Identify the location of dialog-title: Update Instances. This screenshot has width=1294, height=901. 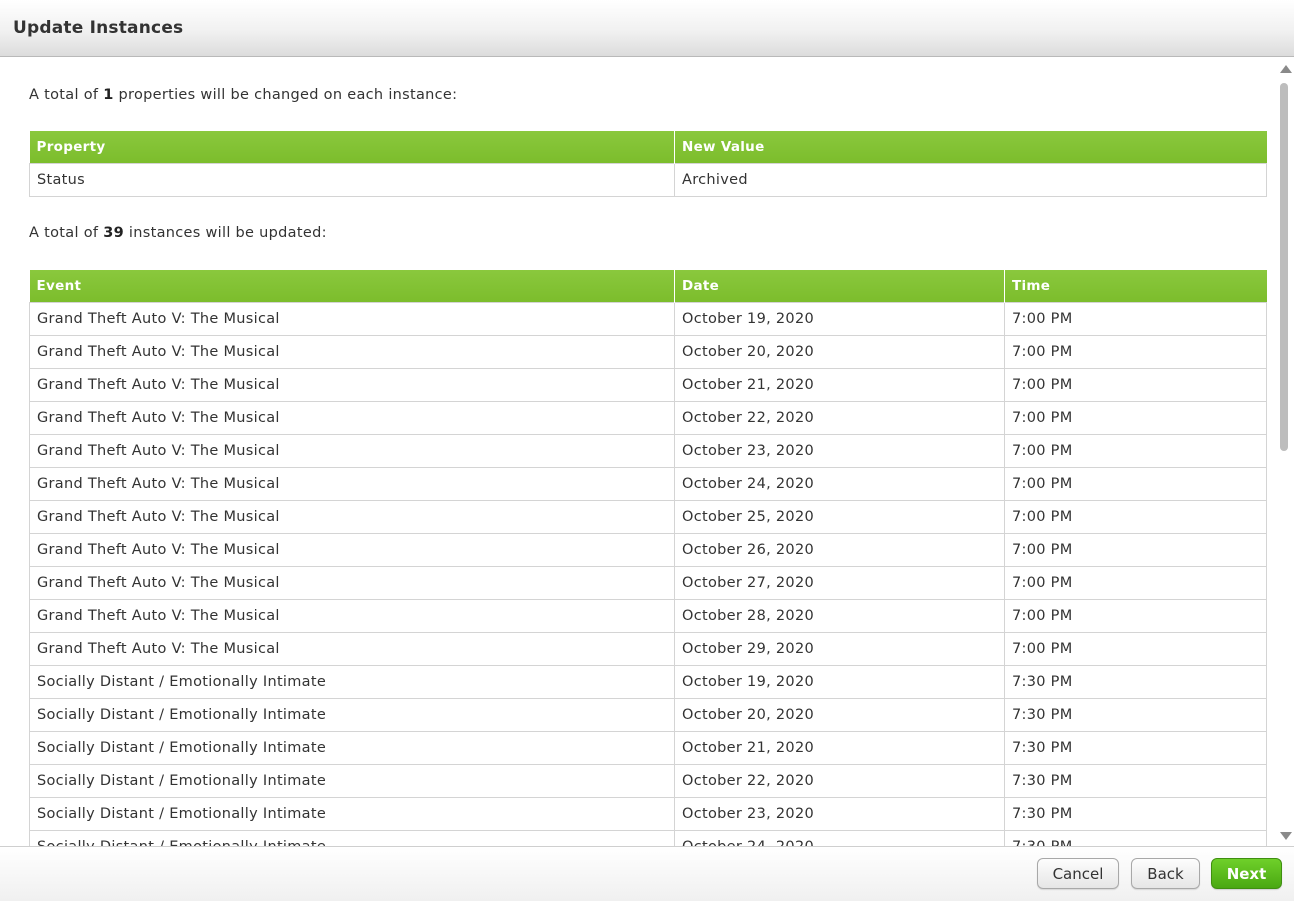
(98, 28).